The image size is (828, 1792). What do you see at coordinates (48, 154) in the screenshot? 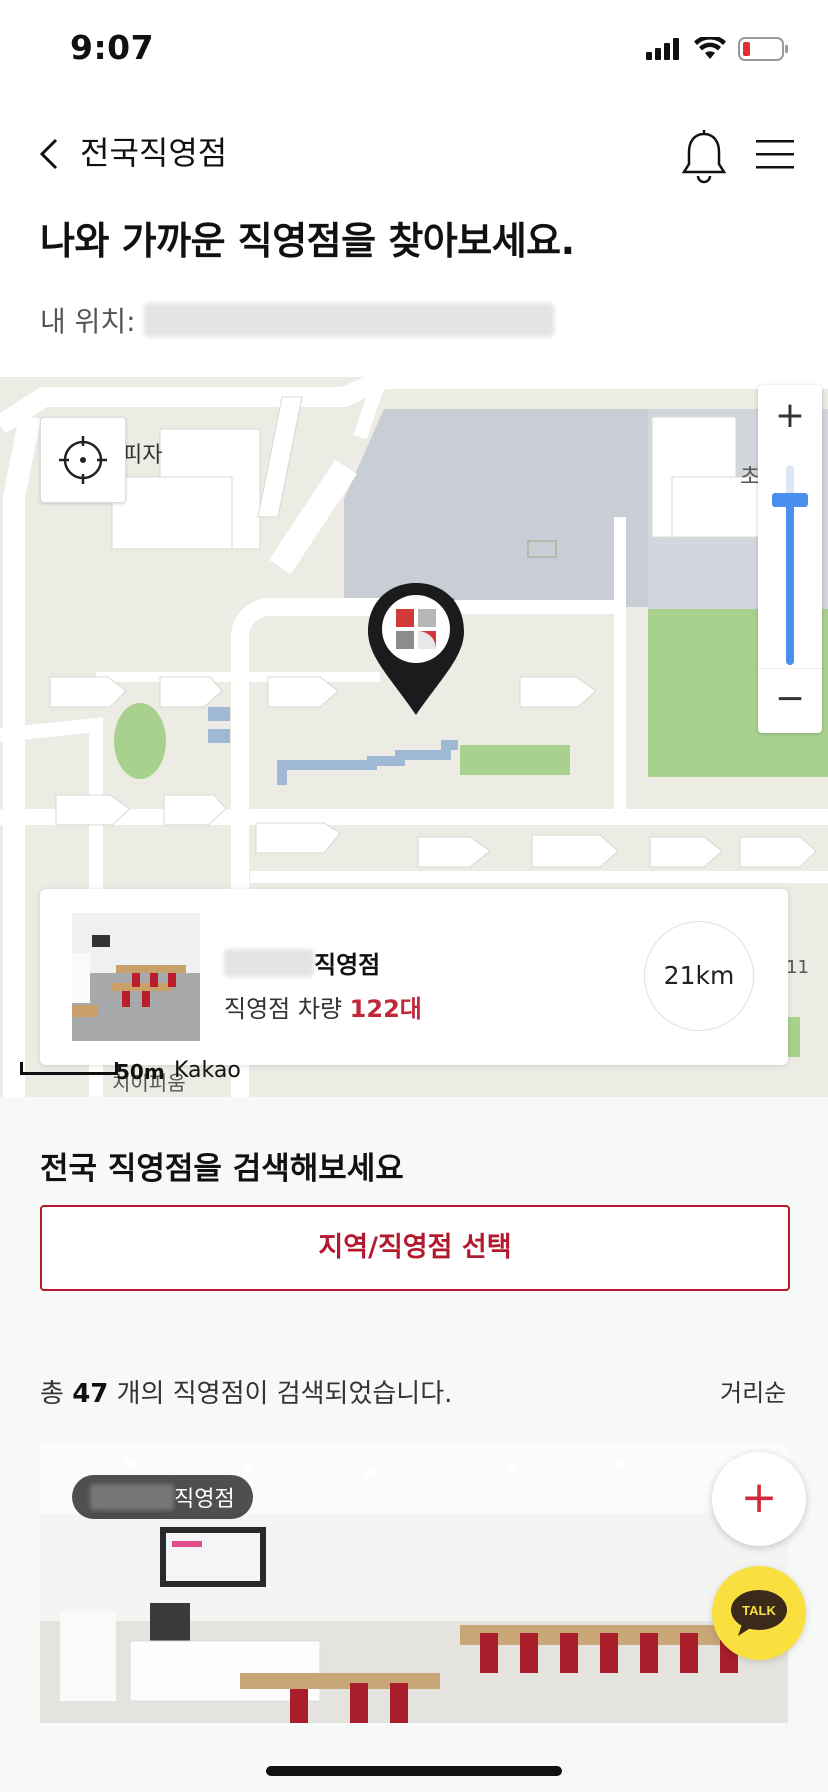
I see `chevron-left-icon` at bounding box center [48, 154].